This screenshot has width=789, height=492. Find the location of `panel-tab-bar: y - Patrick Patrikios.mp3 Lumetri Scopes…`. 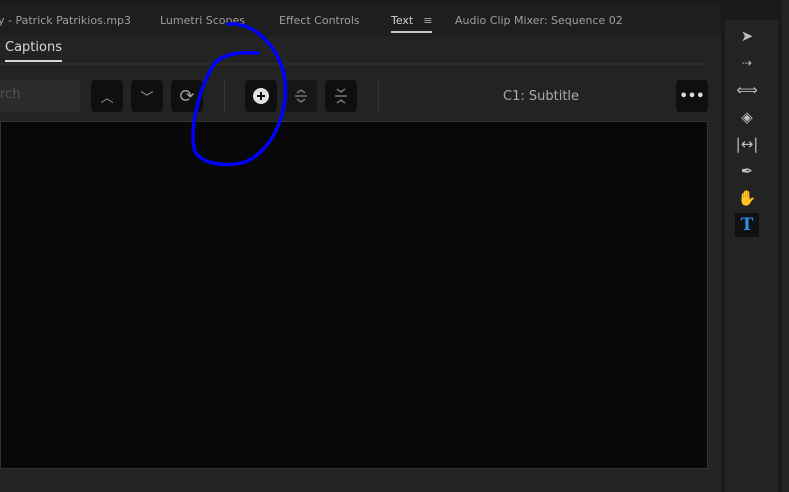

panel-tab-bar: y - Patrick Patrikios.mp3 Lumetri Scopes… is located at coordinates (360, 20).